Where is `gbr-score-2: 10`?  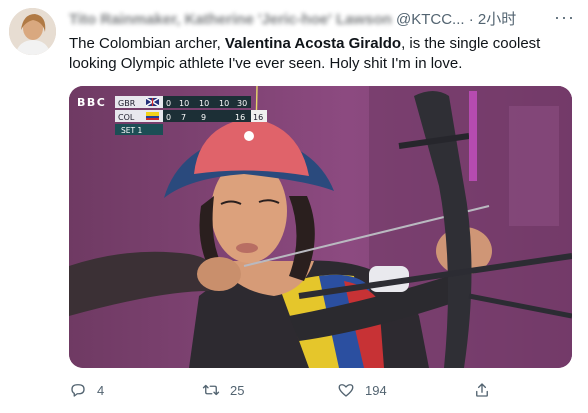
gbr-score-2: 10 is located at coordinates (184, 103).